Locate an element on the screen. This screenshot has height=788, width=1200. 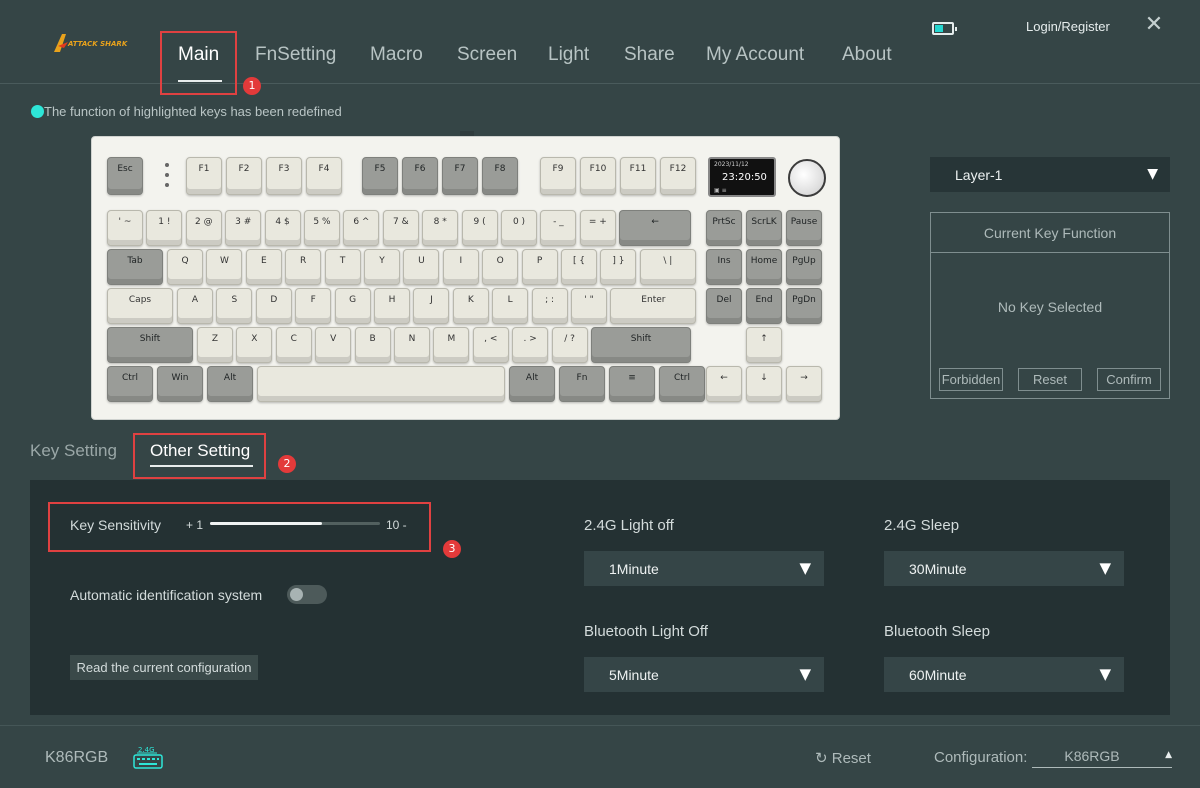
key-f7: F7 is located at coordinates (460, 176).